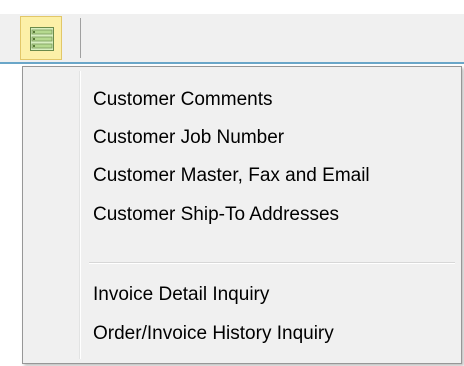 Image resolution: width=464 pixels, height=366 pixels. I want to click on toolbar-bottom-border, so click(232, 63).